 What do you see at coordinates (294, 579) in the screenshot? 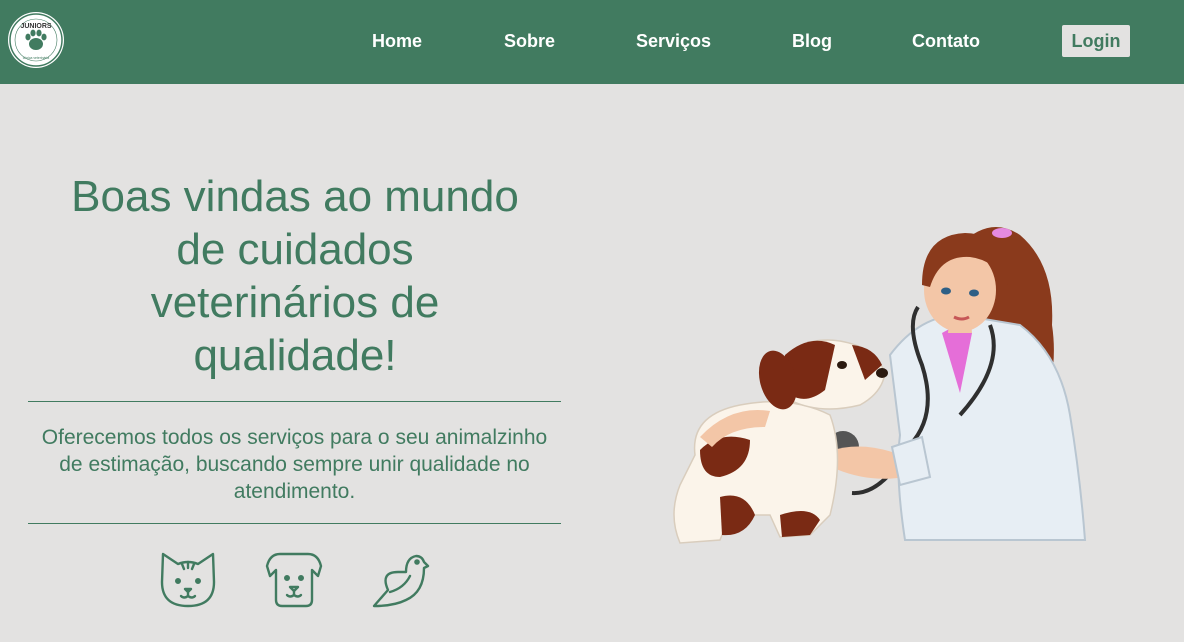
I see `dog-icon` at bounding box center [294, 579].